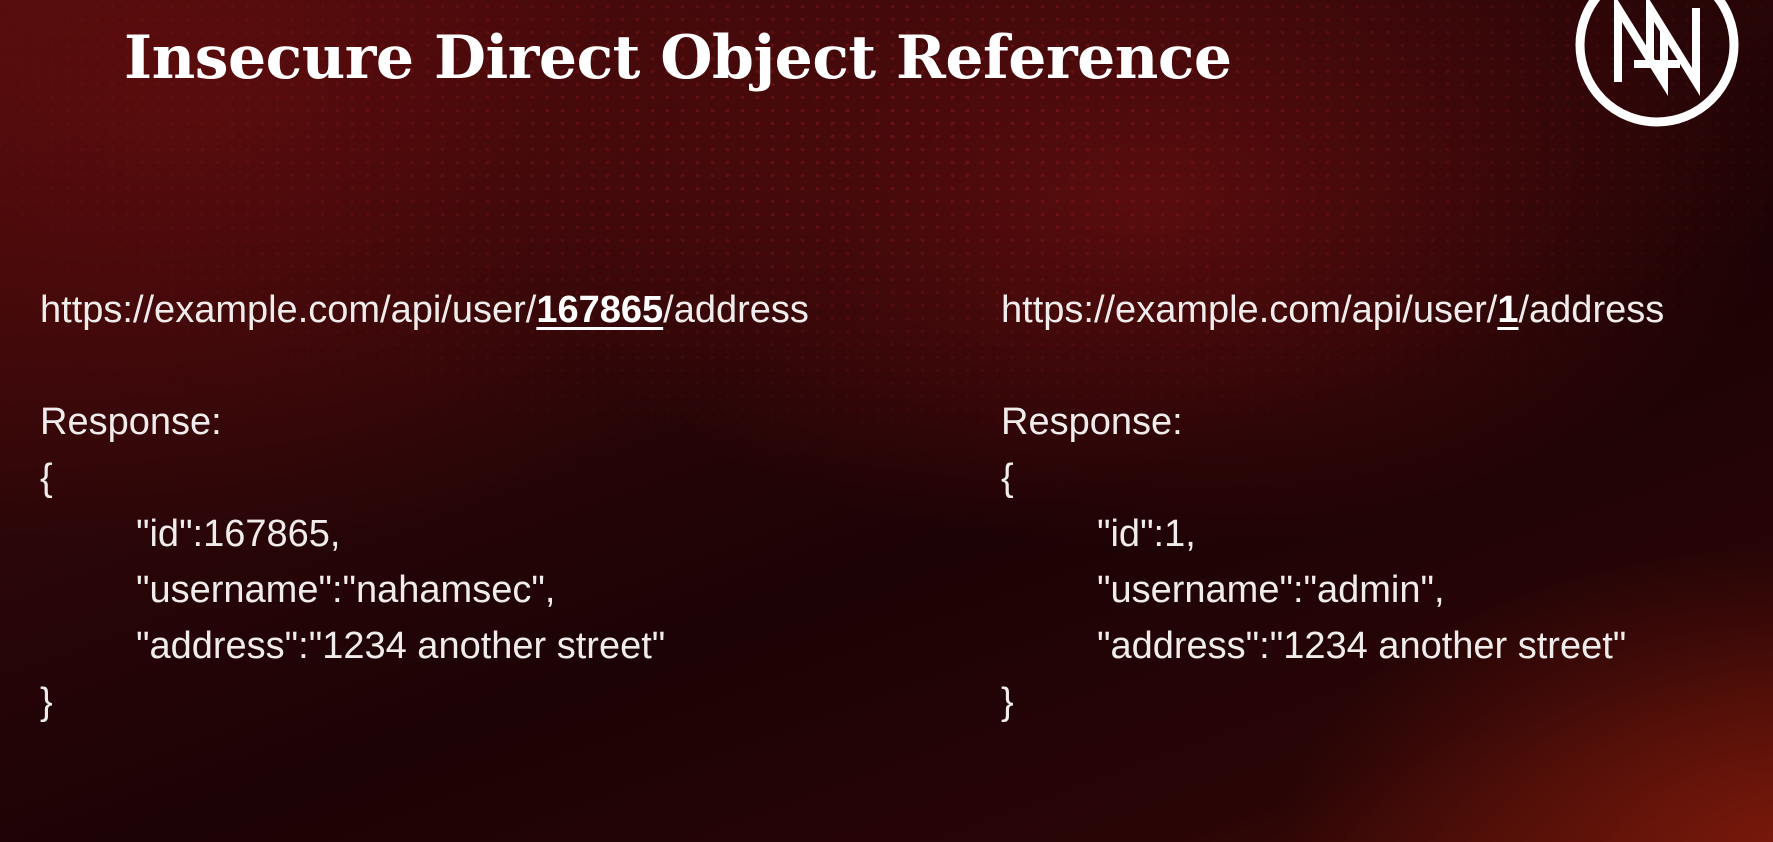  What do you see at coordinates (1508, 310) in the screenshot?
I see `right-url-user-id: 1` at bounding box center [1508, 310].